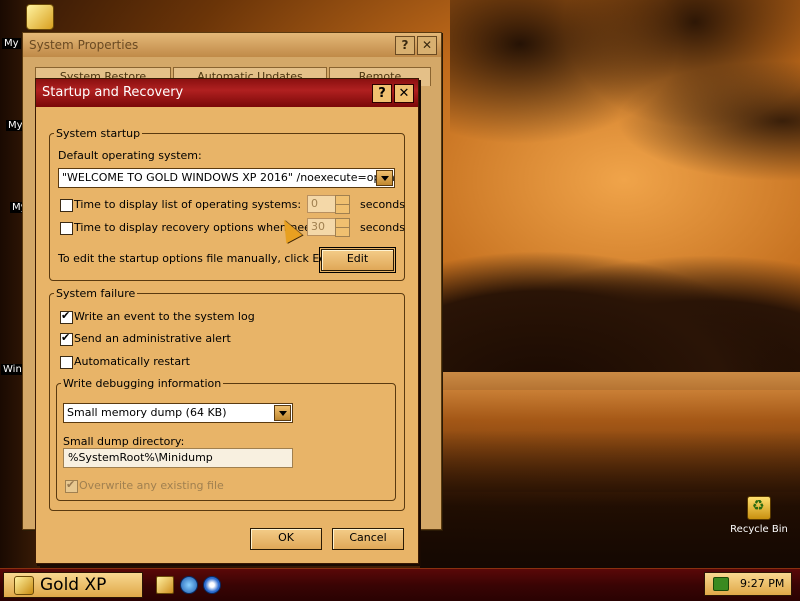 The width and height of the screenshot is (800, 601). What do you see at coordinates (151, 485) in the screenshot?
I see `overwrite-label: Overwrite any existing file` at bounding box center [151, 485].